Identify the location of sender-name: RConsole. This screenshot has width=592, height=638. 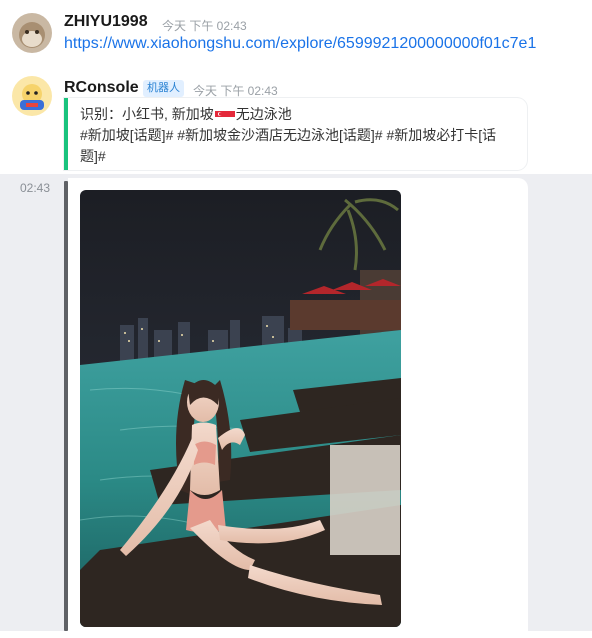
(101, 88).